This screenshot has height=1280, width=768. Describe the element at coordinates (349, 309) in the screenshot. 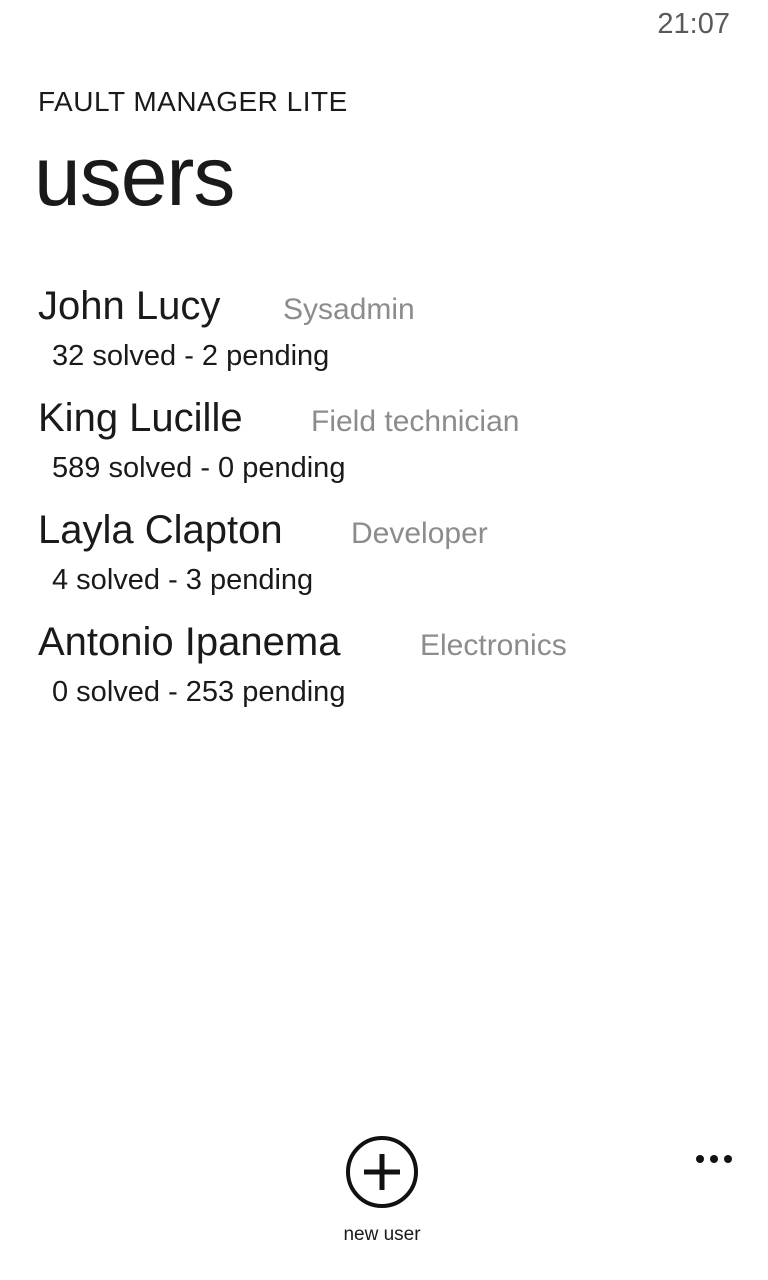

I see `user-role: Sysadmin` at that location.